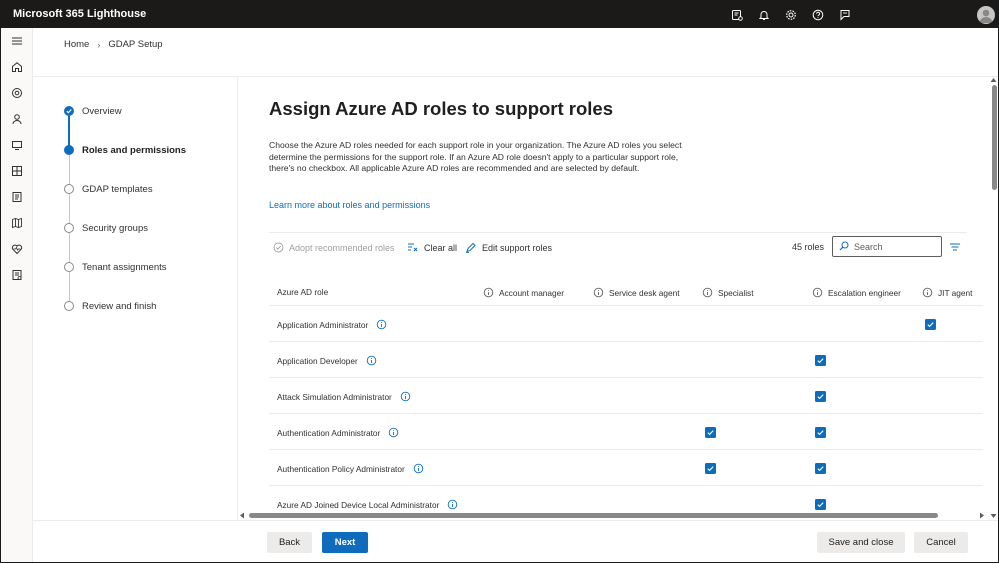 Image resolution: width=999 pixels, height=563 pixels. Describe the element at coordinates (982, 515) in the screenshot. I see `scroll-right-arrow-icon` at that location.